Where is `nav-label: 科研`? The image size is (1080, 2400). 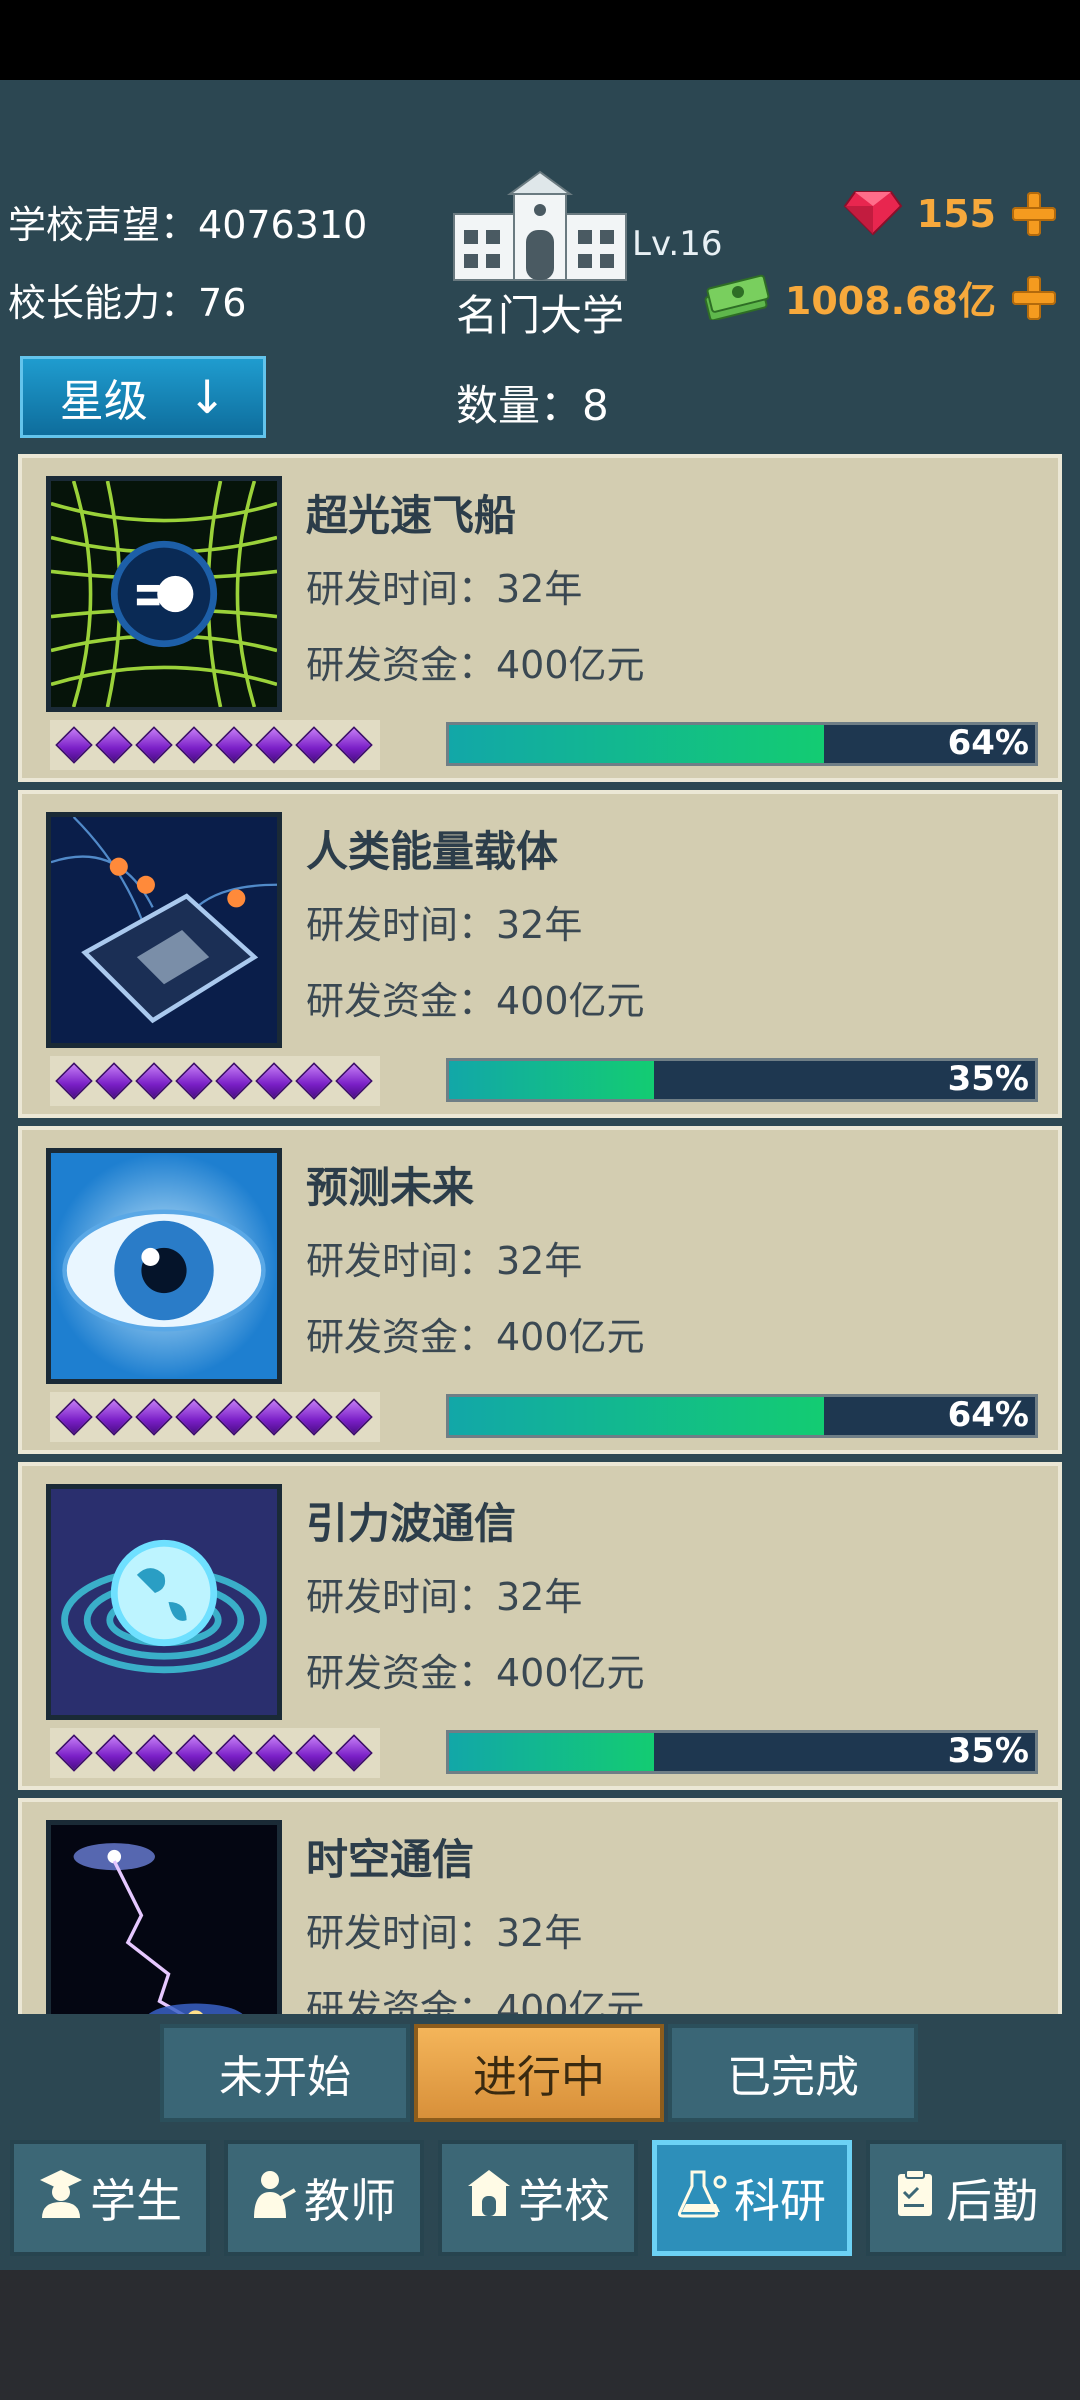
nav-label: 科研 is located at coordinates (780, 2201).